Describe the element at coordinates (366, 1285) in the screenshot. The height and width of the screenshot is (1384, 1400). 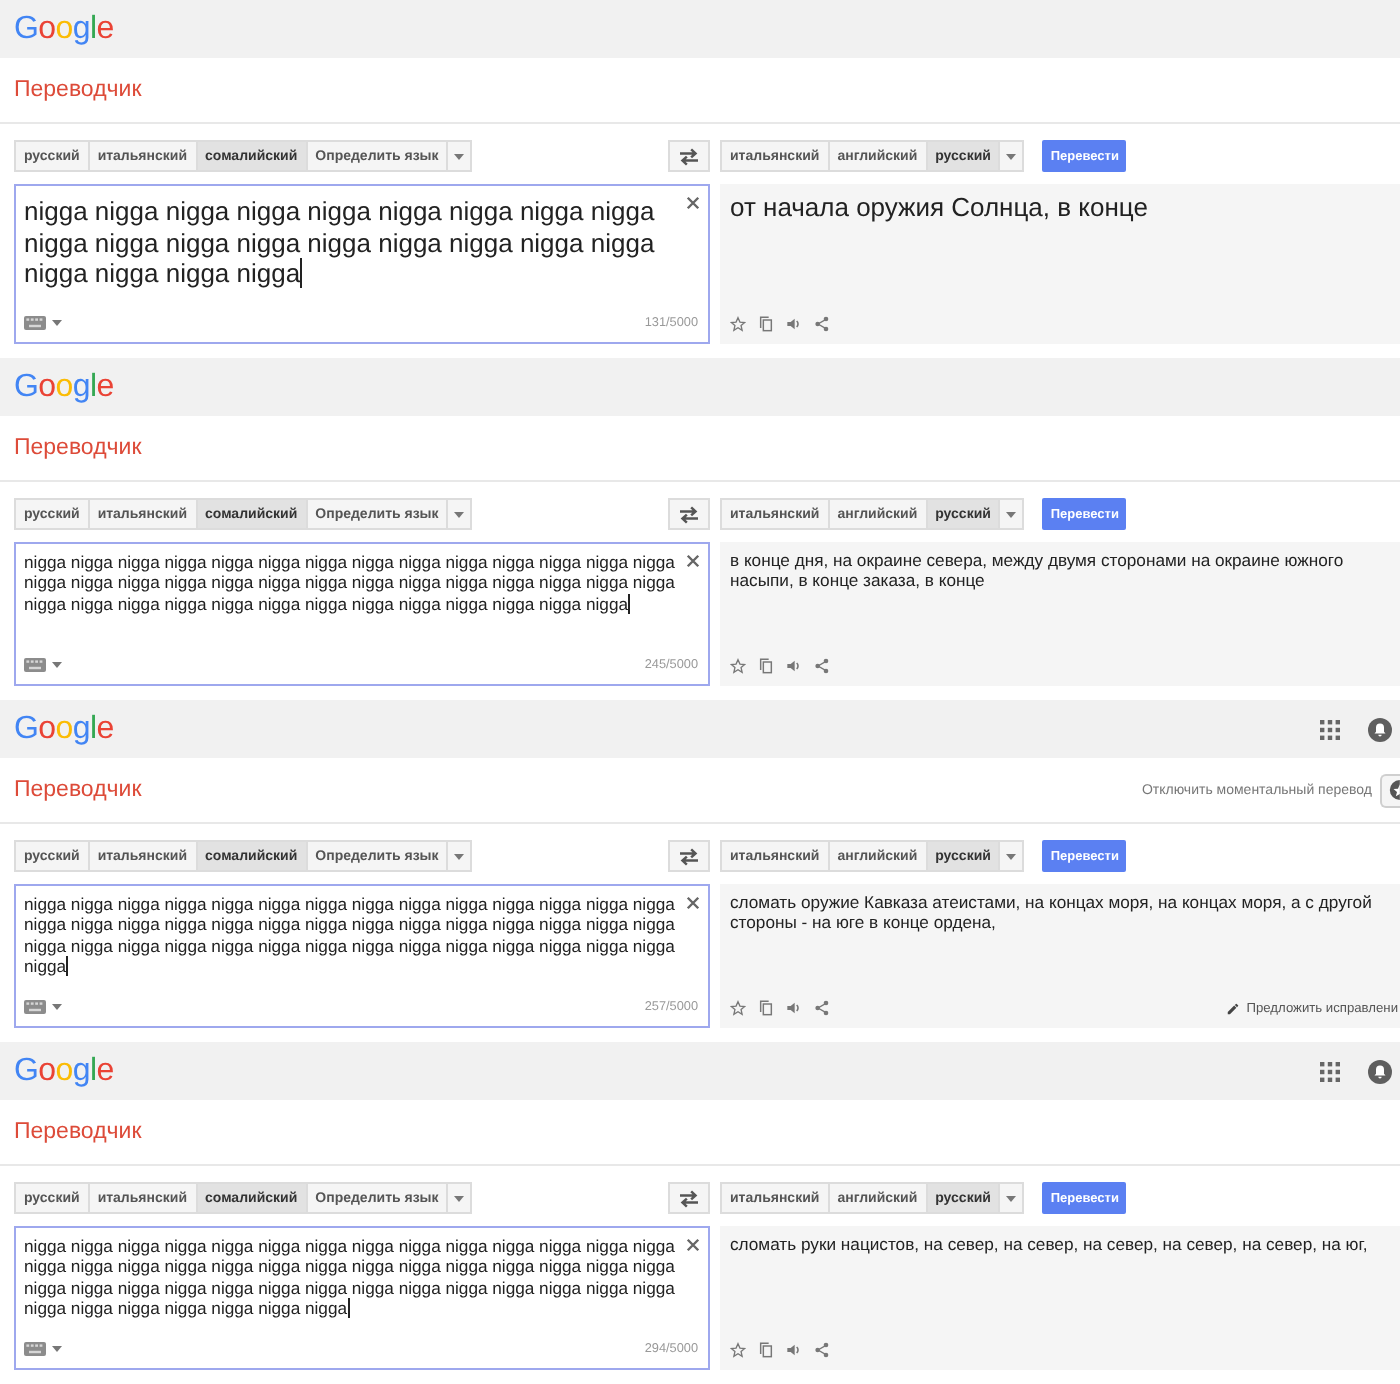
I see `source-text-field: nigga nigga nigga nigga nigga nigga nigga nigga nigga nigga nigga nigga nigga nigga nigga nigga nigga nigga nigga nigga nigga nigga nigga nigga nigga nigga nigga nigga nigga nigga nigga nigga nigga nigga nigga nigga nigga nigga nigga nigga nigga nigga nigga nigga nigga nigga nigga nigga nigga` at that location.